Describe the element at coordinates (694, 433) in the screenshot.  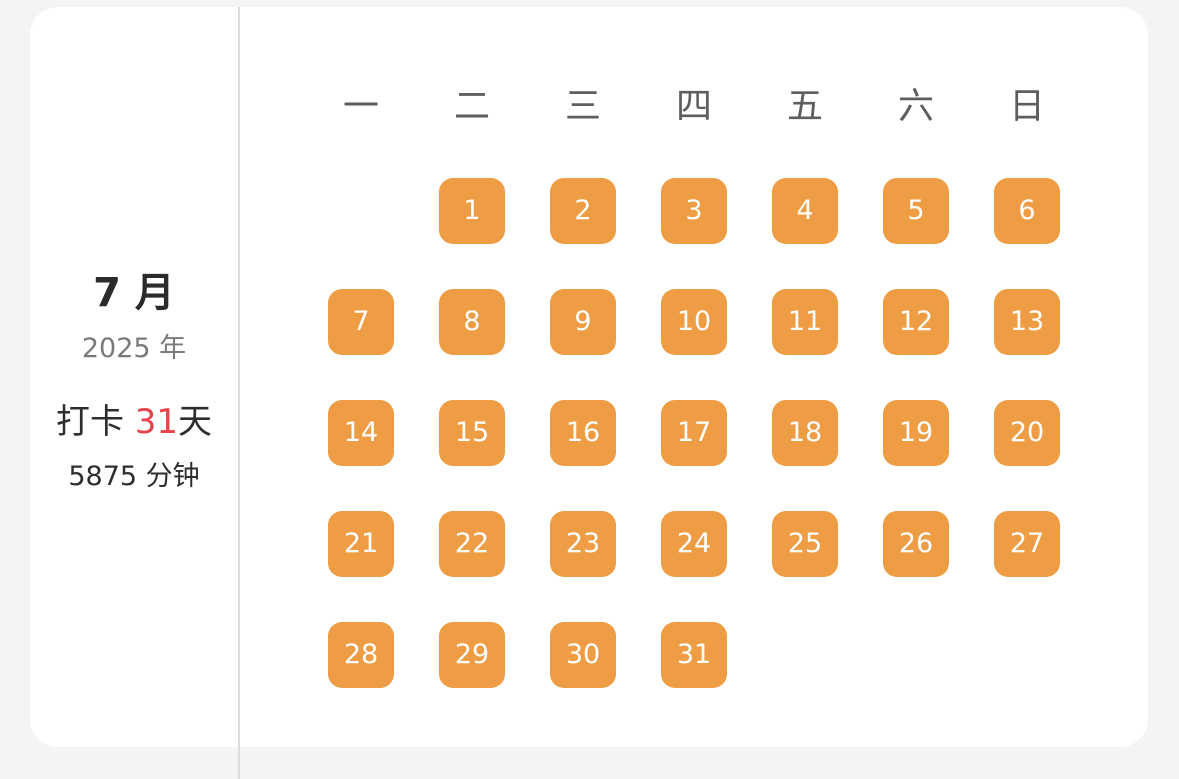
I see `calendar-day-17: 17` at that location.